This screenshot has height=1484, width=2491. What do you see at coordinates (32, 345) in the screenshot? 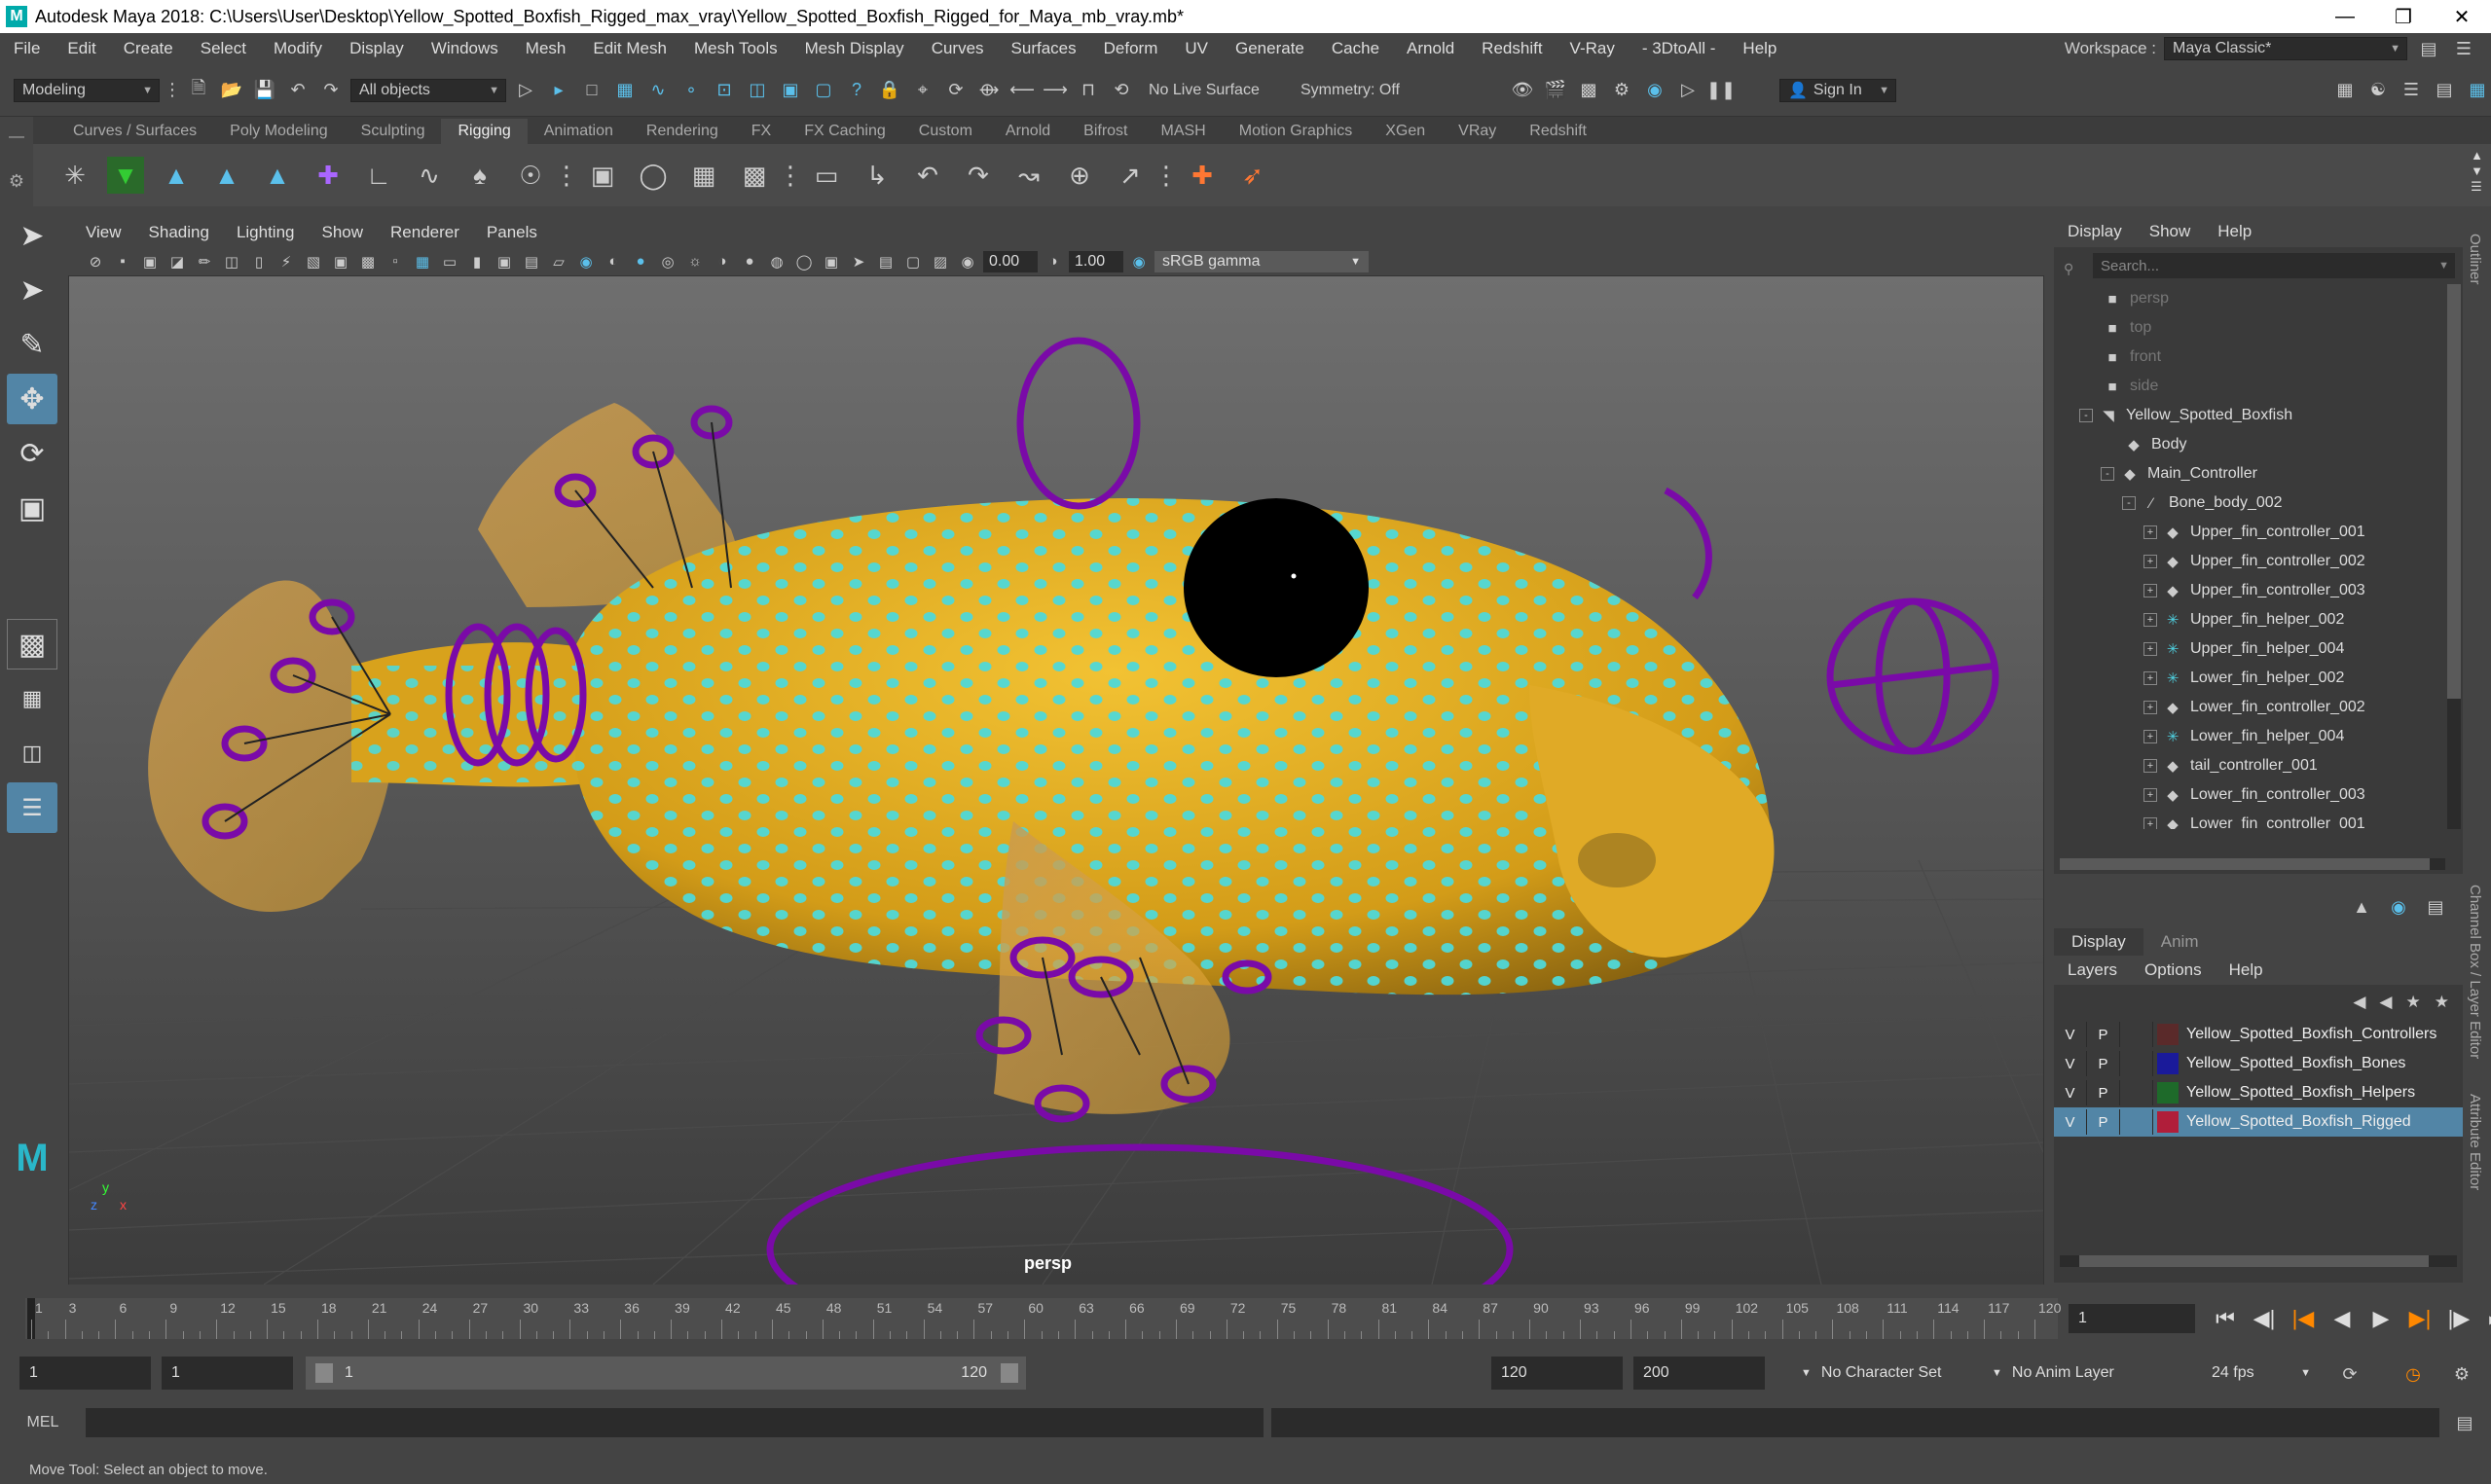
I see `paint-select-icon: ✎` at bounding box center [32, 345].